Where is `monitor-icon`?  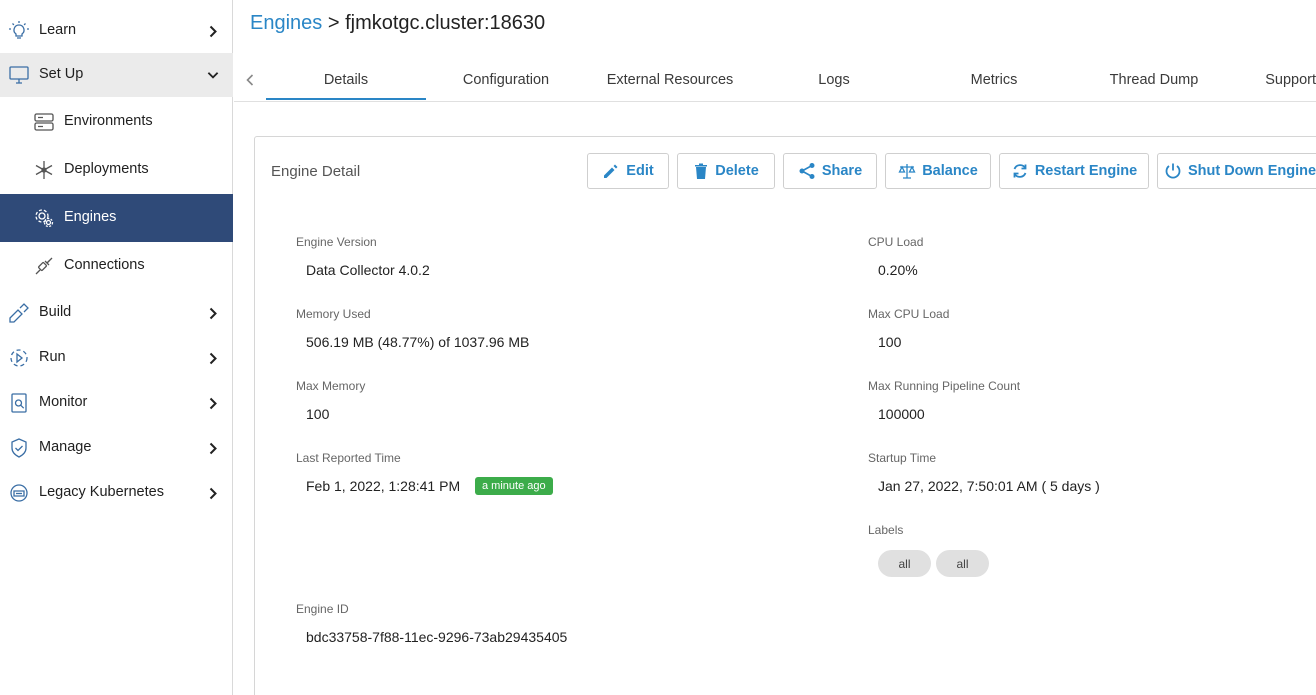 monitor-icon is located at coordinates (19, 75).